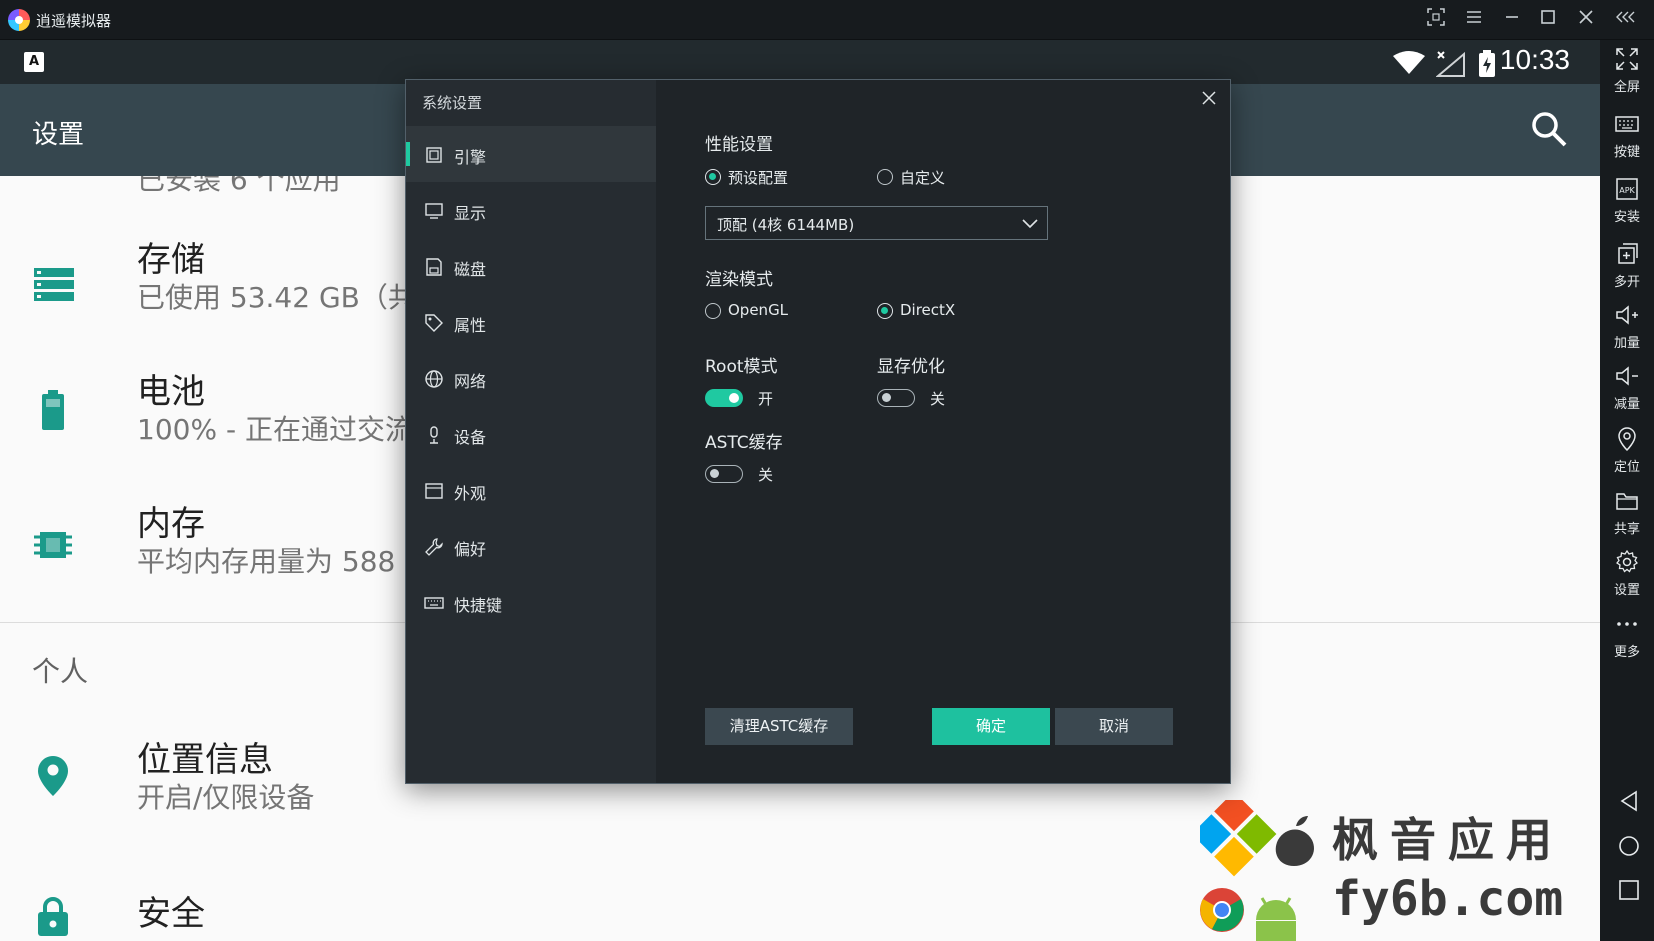 The height and width of the screenshot is (941, 1654). Describe the element at coordinates (1114, 726) in the screenshot. I see `cancel-button: 取消` at that location.